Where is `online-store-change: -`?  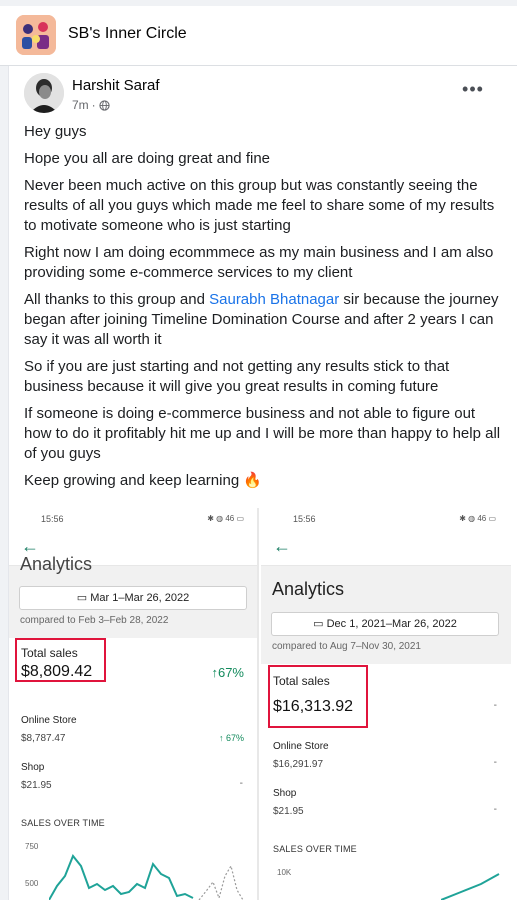 online-store-change: - is located at coordinates (495, 762).